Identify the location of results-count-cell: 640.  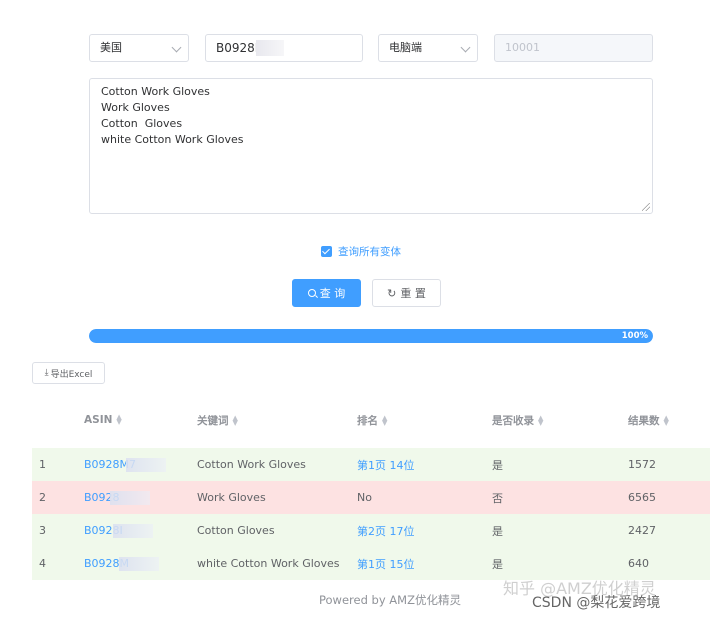
(638, 563).